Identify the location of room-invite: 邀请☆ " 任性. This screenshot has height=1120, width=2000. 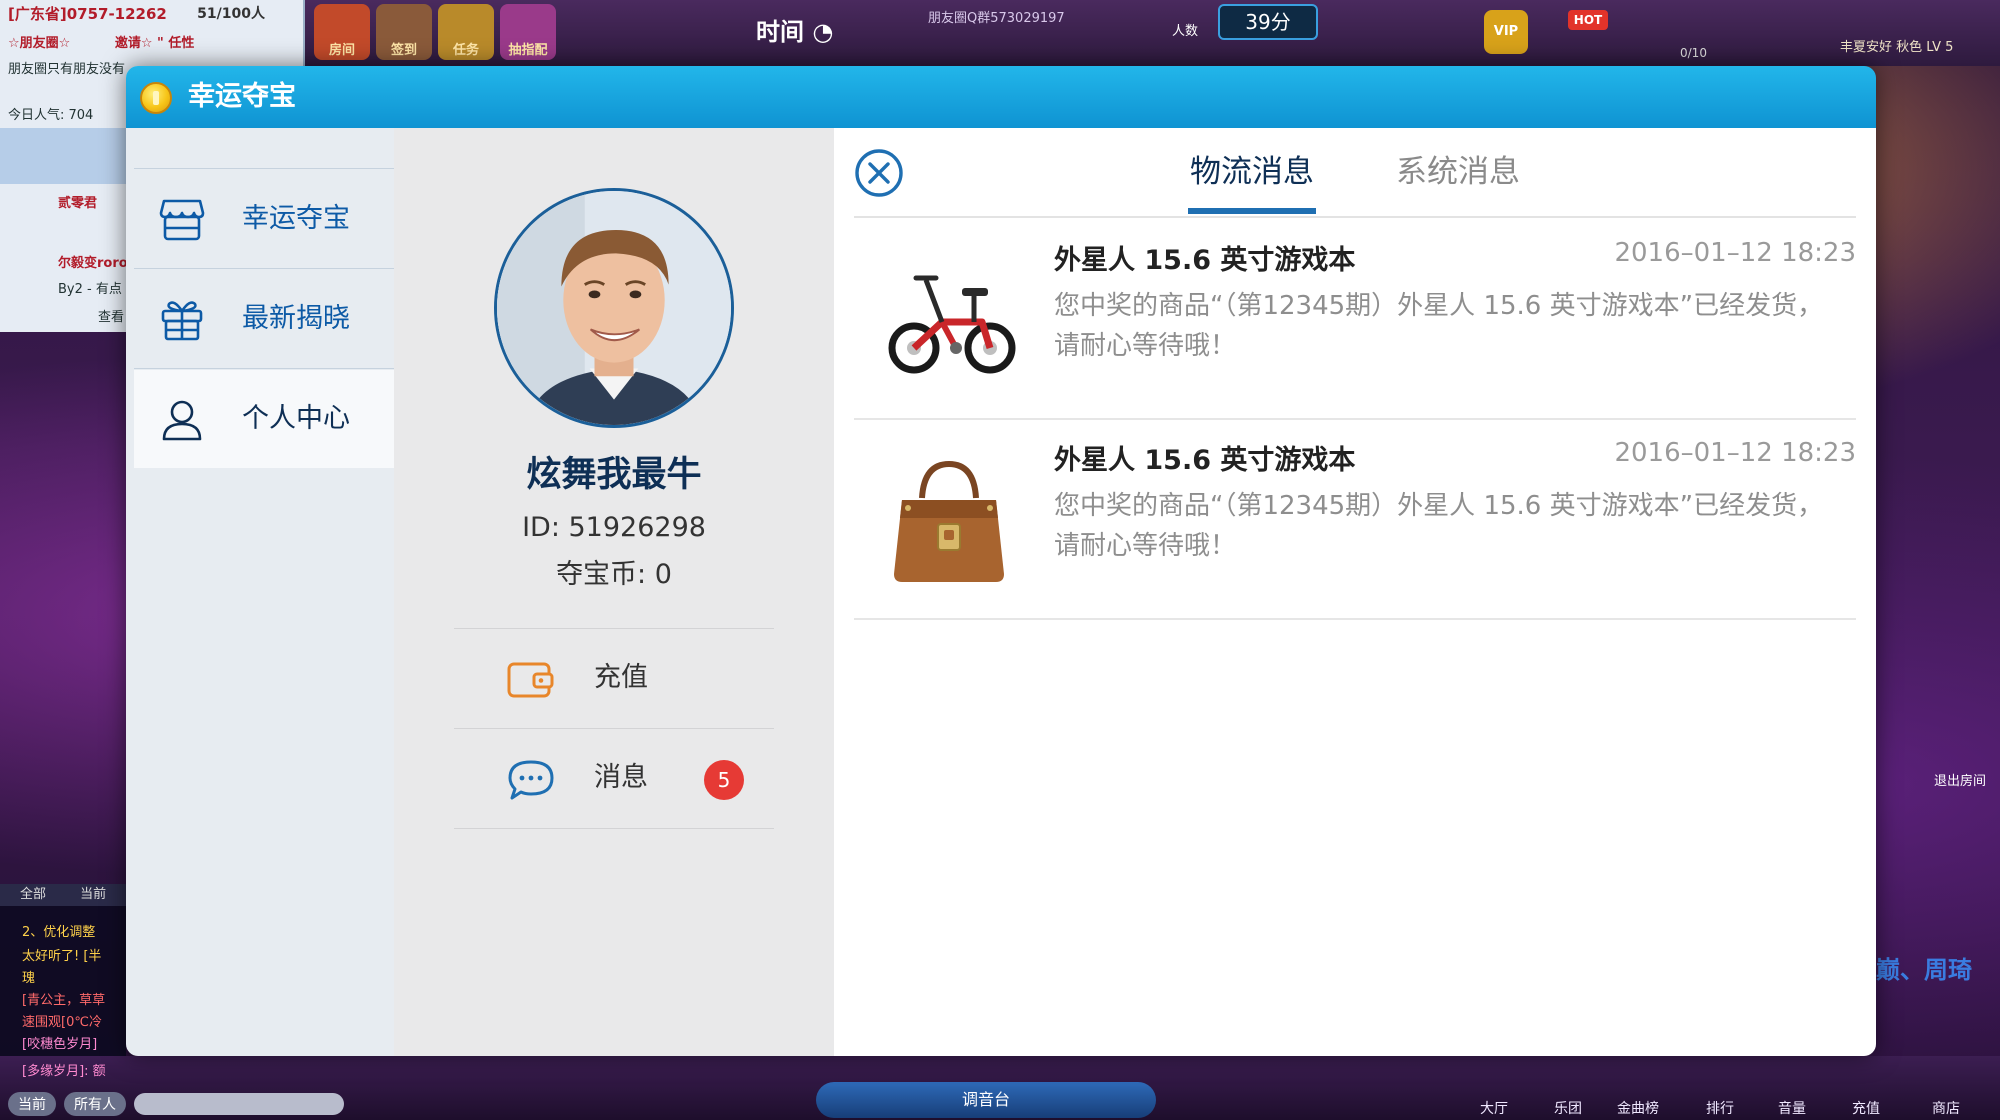
(154, 43).